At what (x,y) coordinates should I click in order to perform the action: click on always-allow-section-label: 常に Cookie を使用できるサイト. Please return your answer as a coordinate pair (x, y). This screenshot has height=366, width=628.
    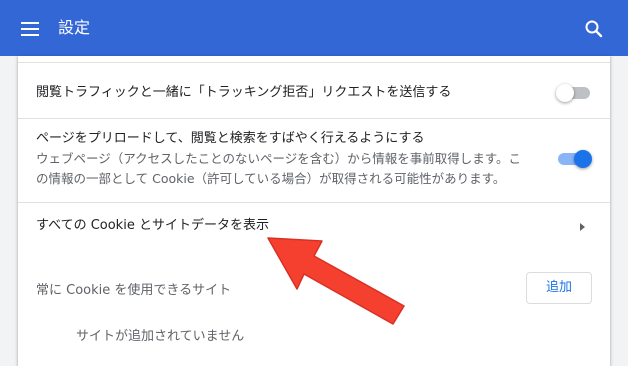
    Looking at the image, I should click on (134, 290).